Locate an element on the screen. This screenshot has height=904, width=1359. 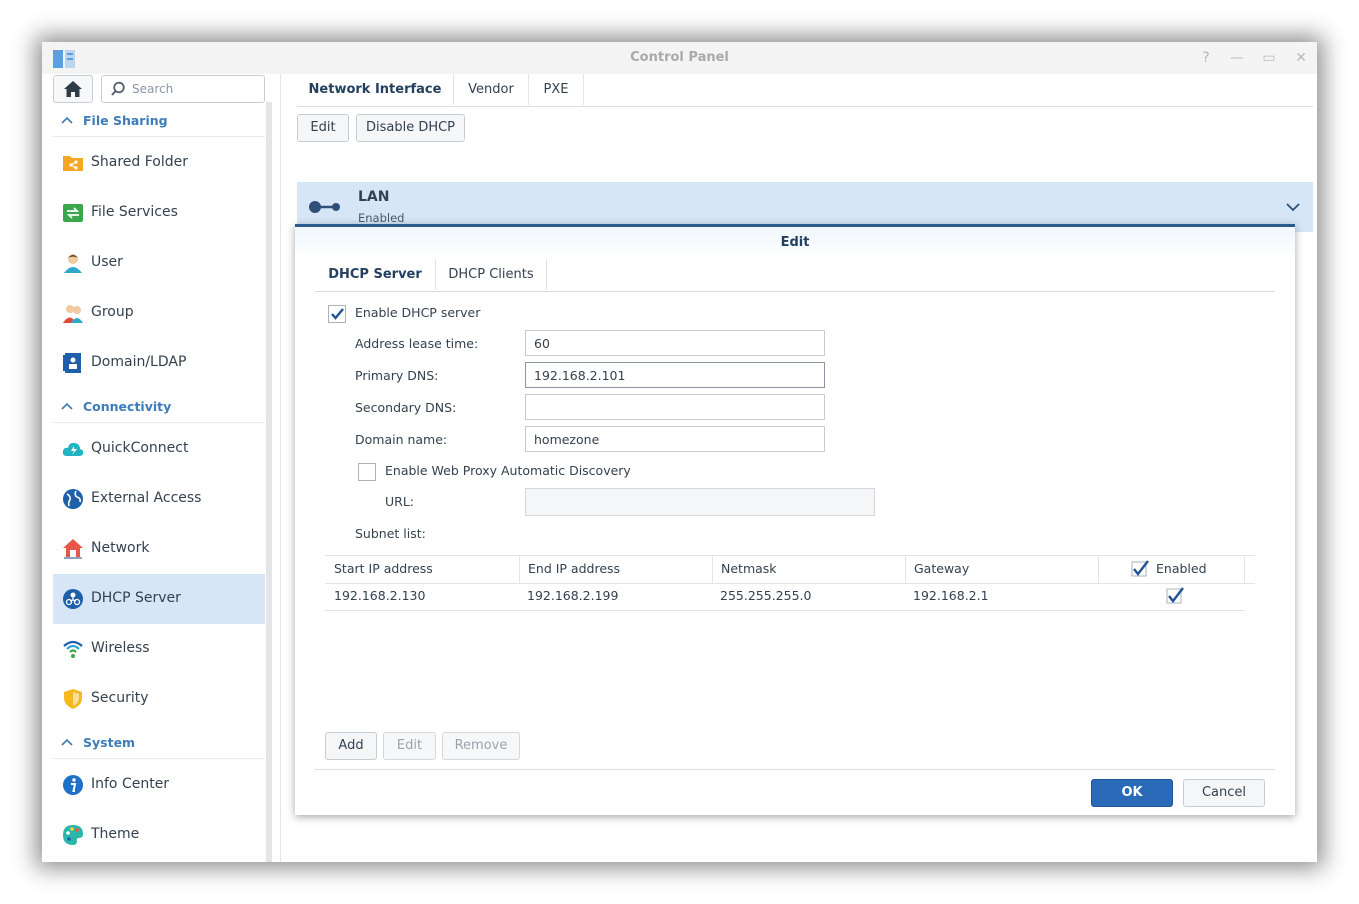
title-bar: Control Panel ? — ▭ ✕ is located at coordinates (679, 58).